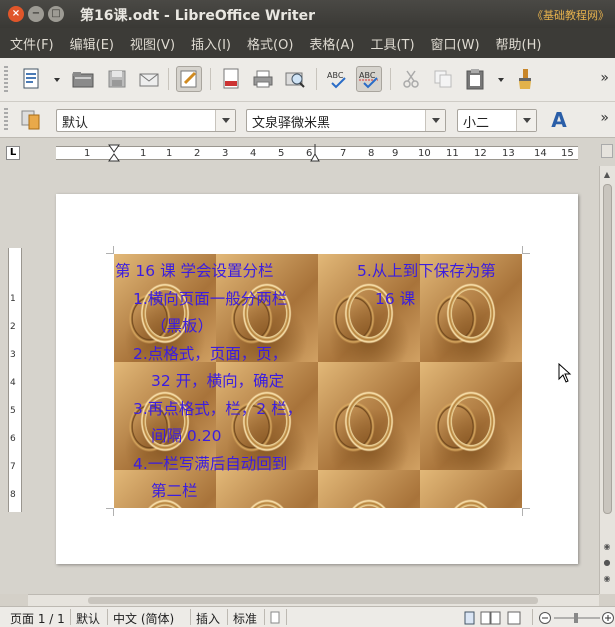 The image size is (615, 627). Describe the element at coordinates (270, 43) in the screenshot. I see `menu-format: 格式(O)` at that location.